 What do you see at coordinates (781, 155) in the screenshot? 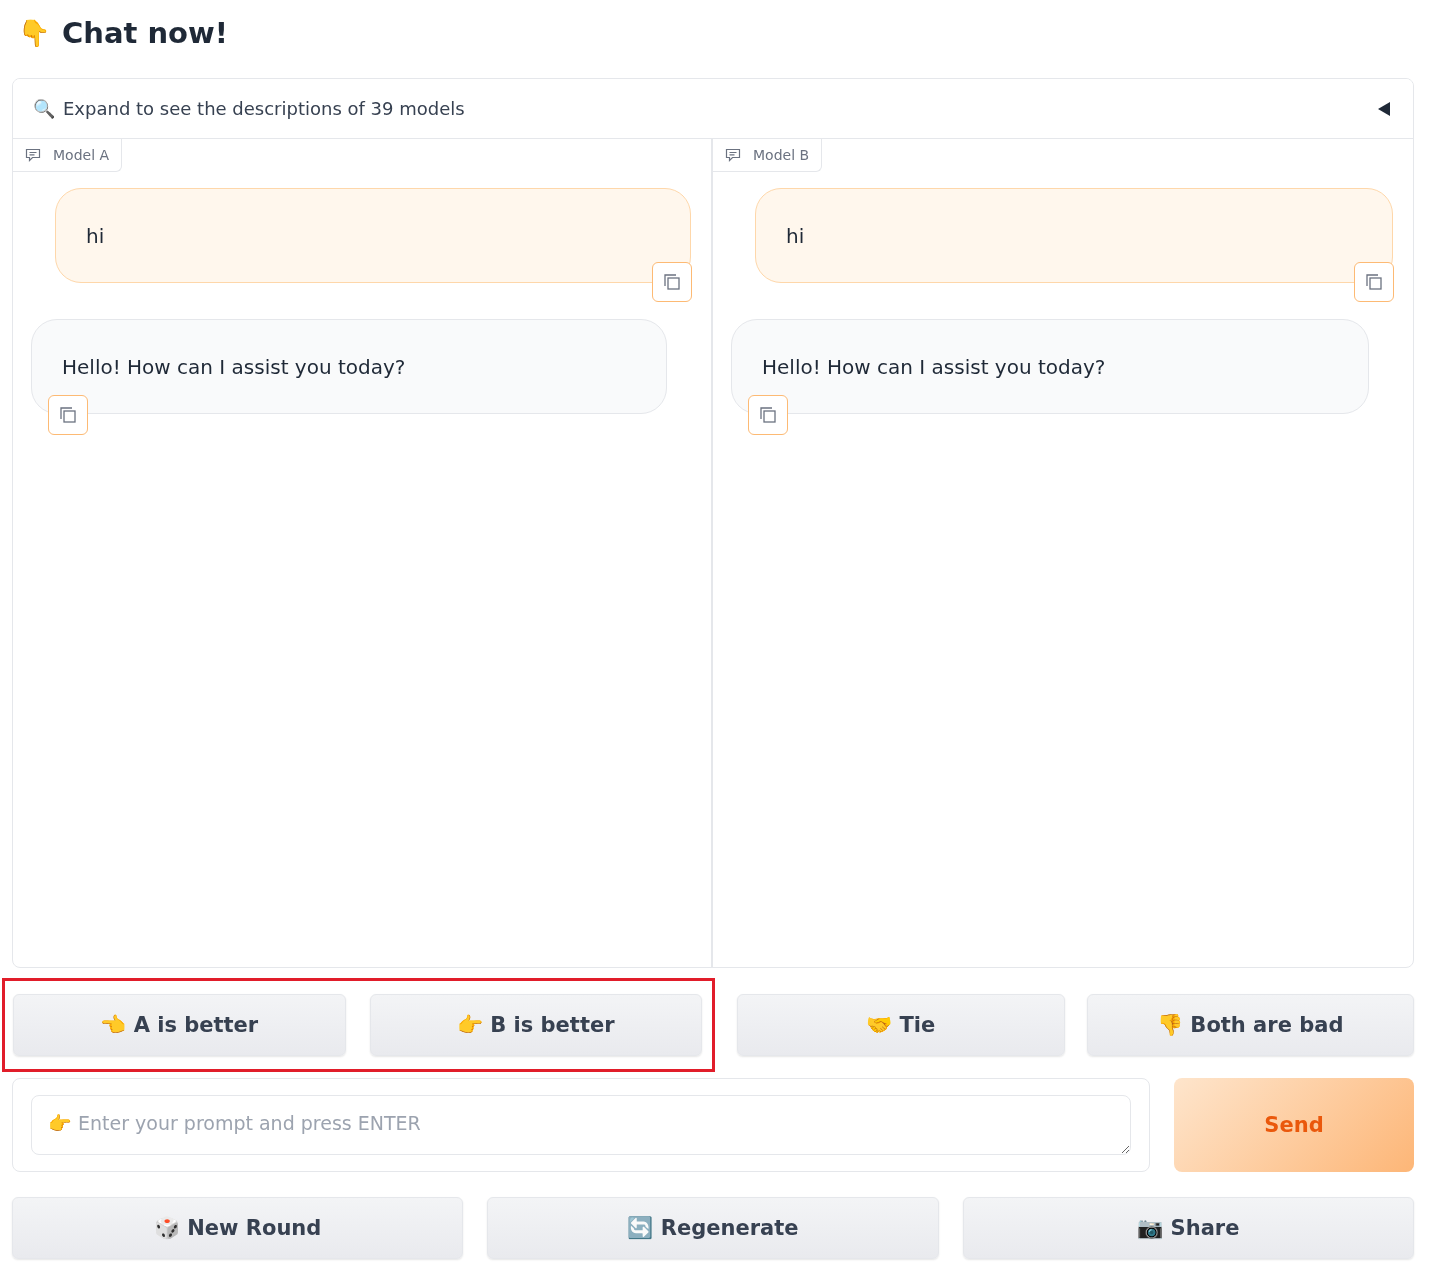
I see `model-name: Model B` at bounding box center [781, 155].